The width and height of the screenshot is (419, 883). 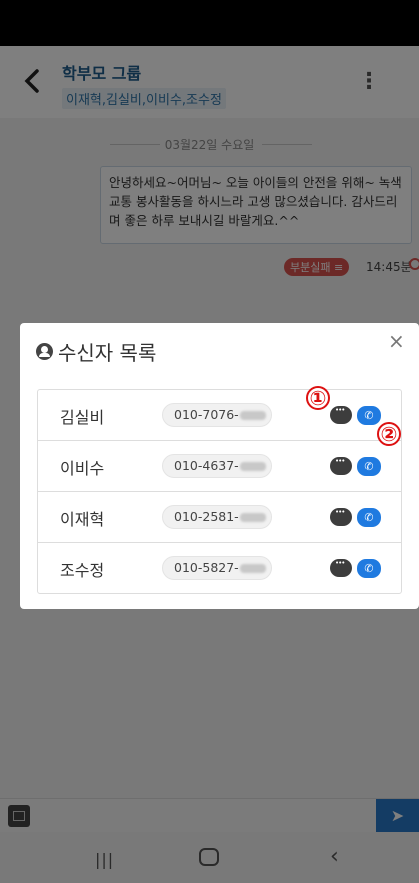 I want to click on recipient-name: 이비수, so click(x=82, y=468).